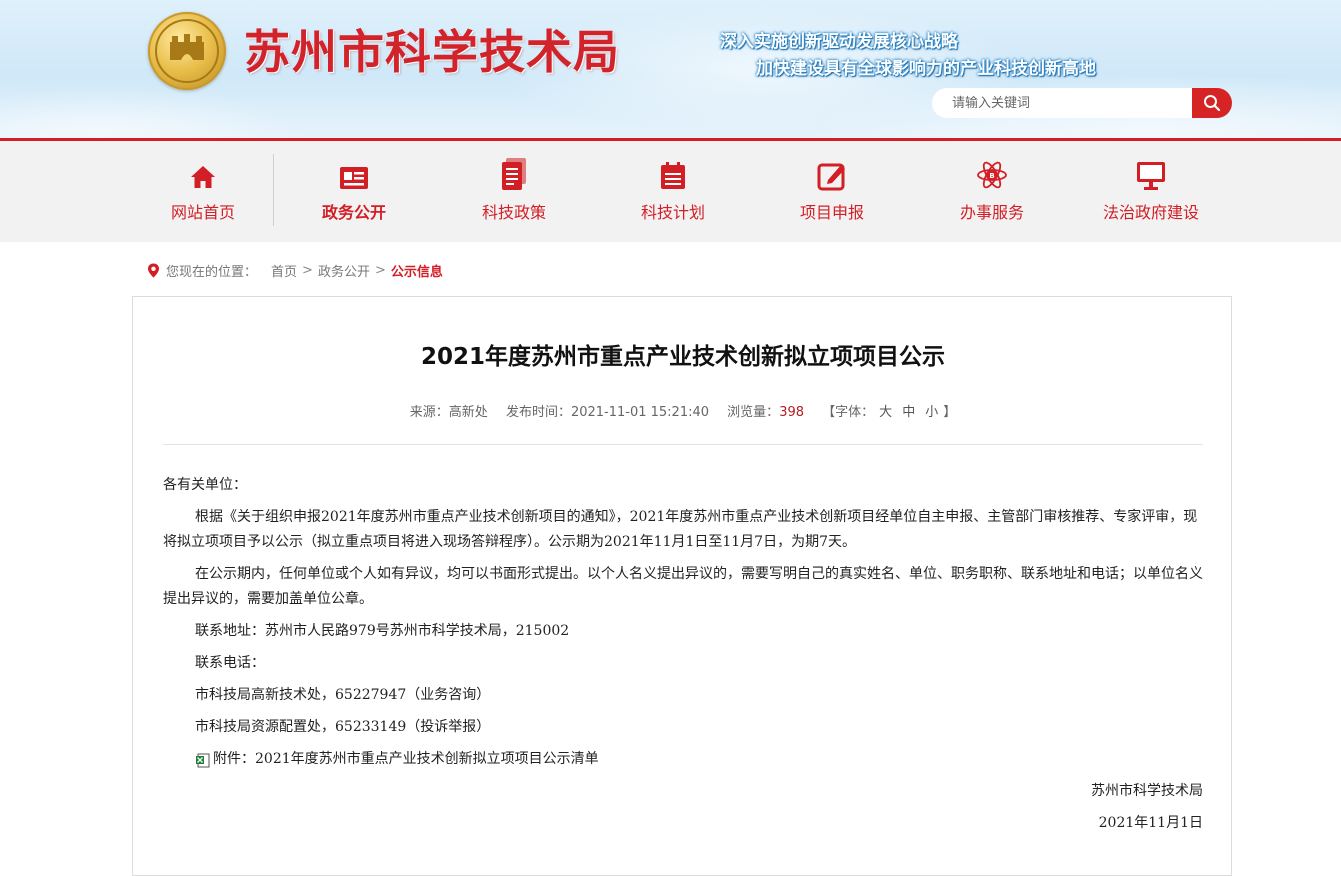 This screenshot has width=1341, height=876. I want to click on font-size-small-button: 小, so click(931, 412).